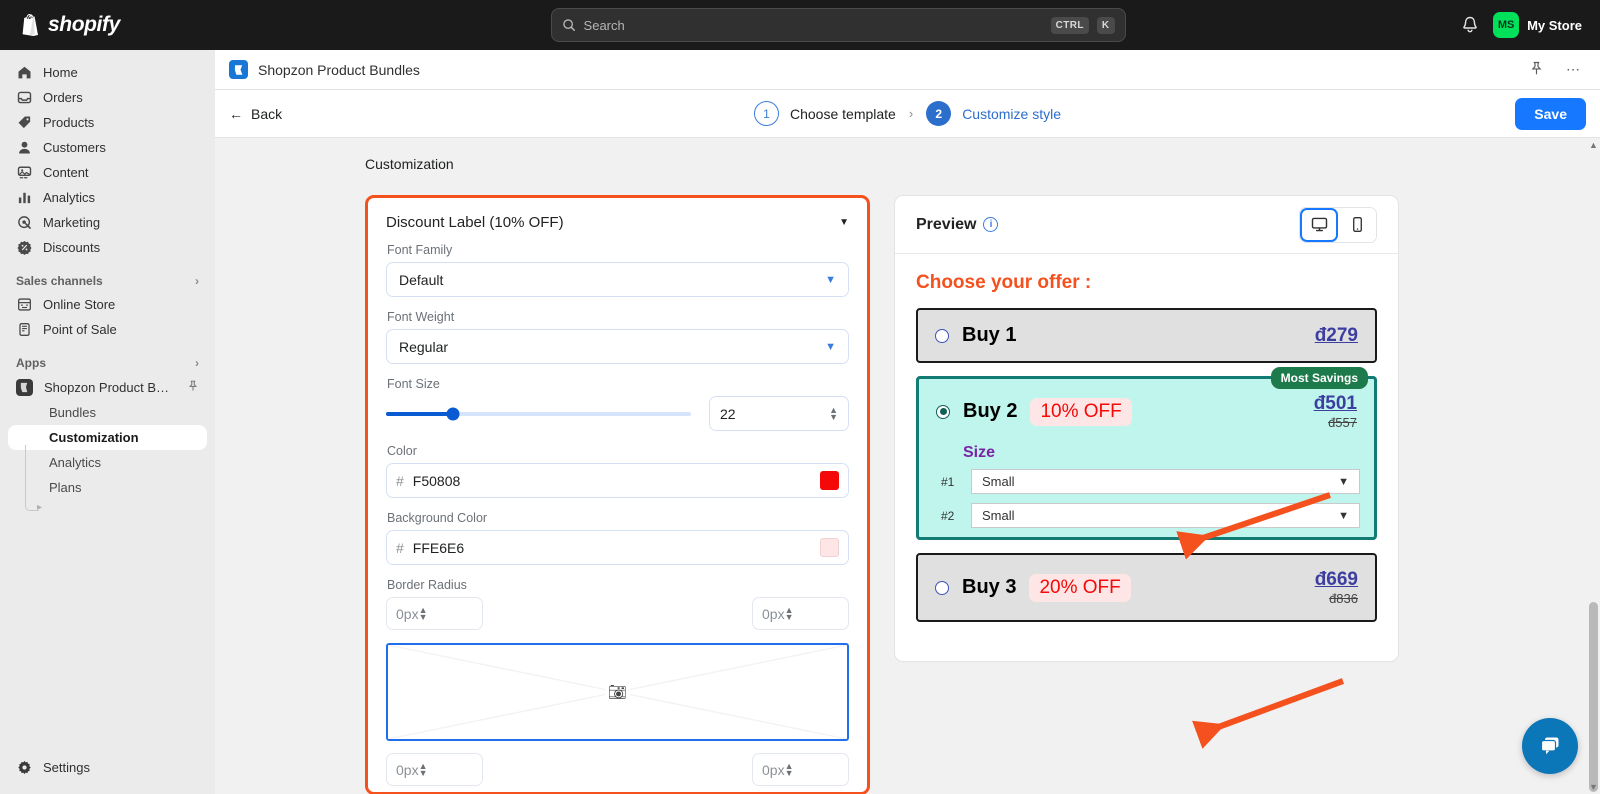 The image size is (1600, 794). Describe the element at coordinates (773, 613) in the screenshot. I see `radius-top-right-value: 0px` at that location.